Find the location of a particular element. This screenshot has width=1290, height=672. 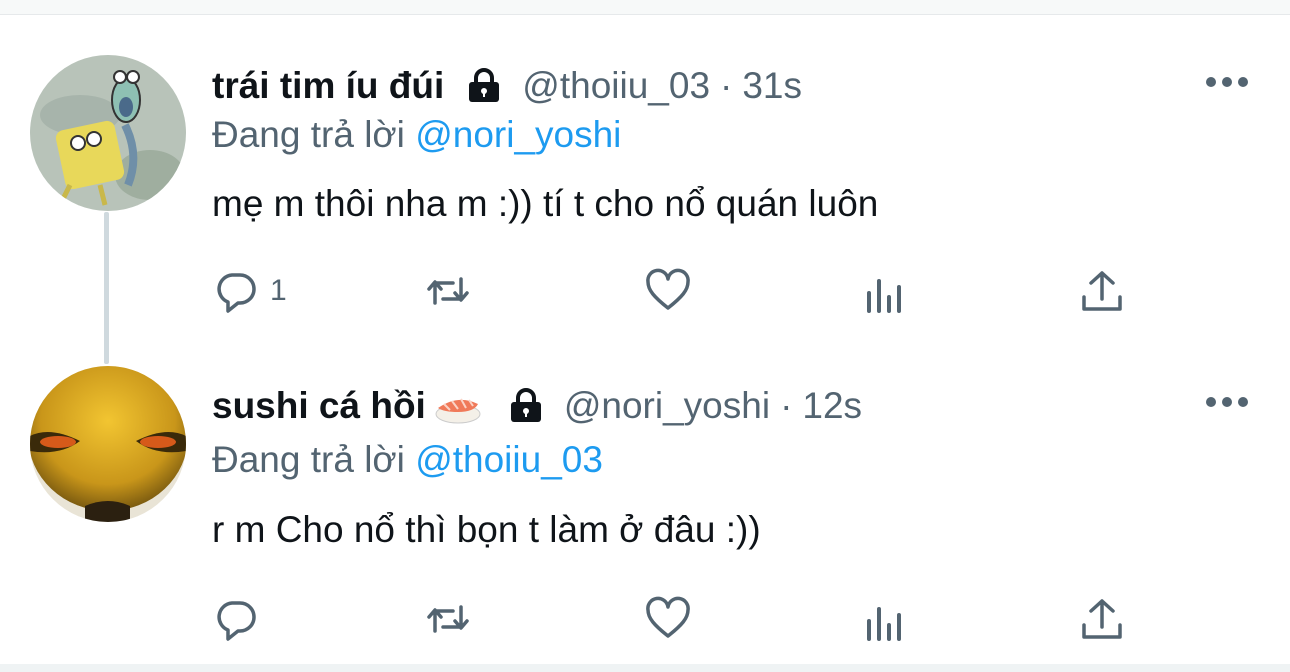

timestamp: 12s is located at coordinates (832, 406).